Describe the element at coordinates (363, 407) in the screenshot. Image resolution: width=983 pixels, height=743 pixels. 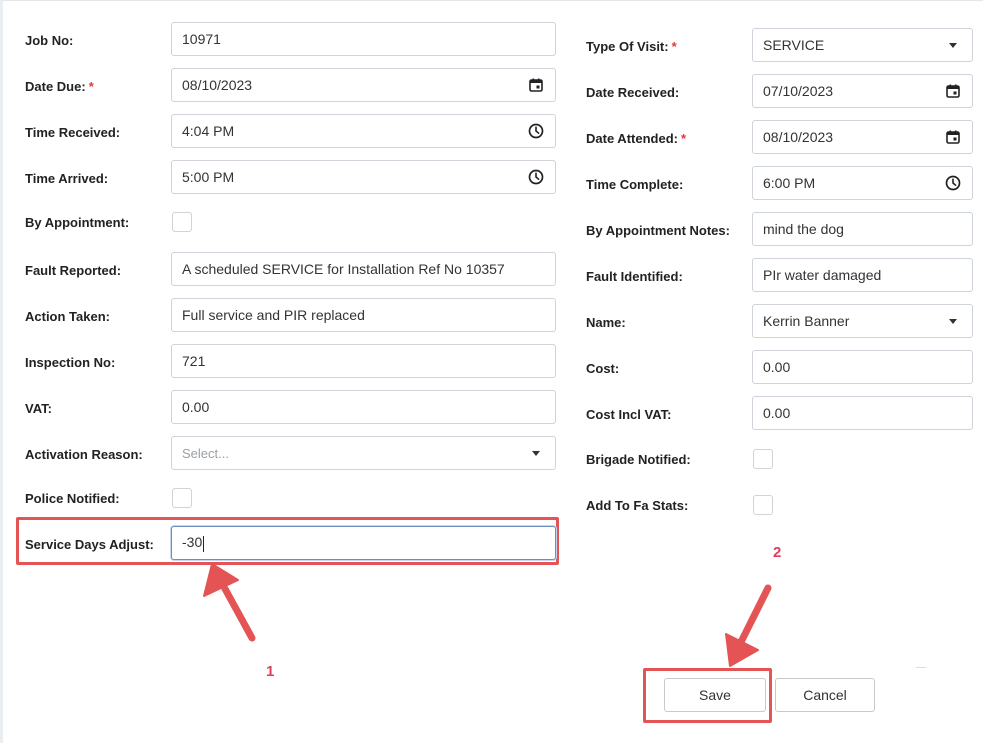
I see `vat-input: 0.00` at that location.